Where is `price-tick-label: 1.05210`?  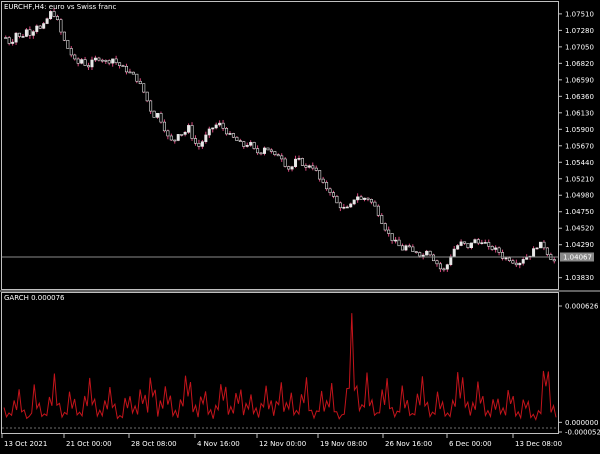 price-tick-label: 1.05210 is located at coordinates (579, 179).